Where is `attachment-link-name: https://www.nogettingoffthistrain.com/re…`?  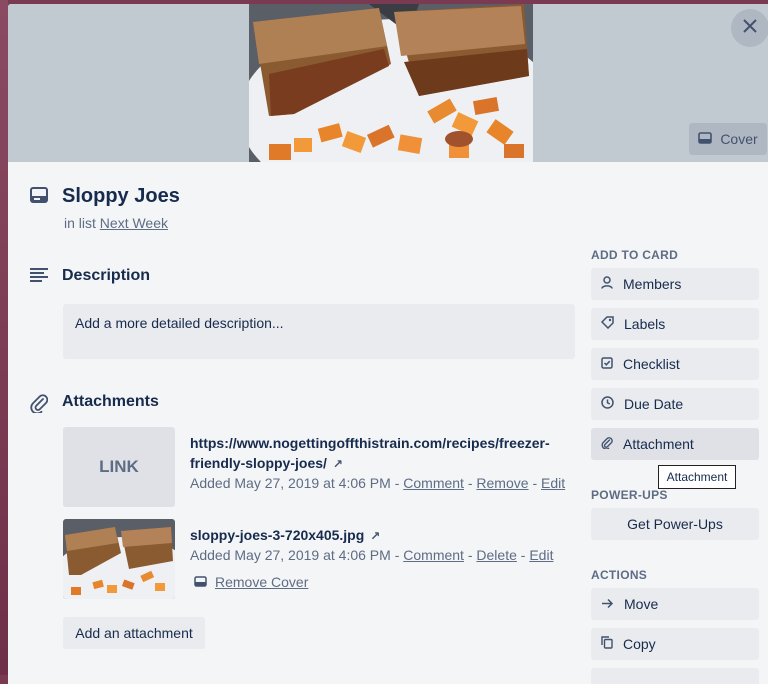 attachment-link-name: https://www.nogettingoffthistrain.com/re… is located at coordinates (370, 453).